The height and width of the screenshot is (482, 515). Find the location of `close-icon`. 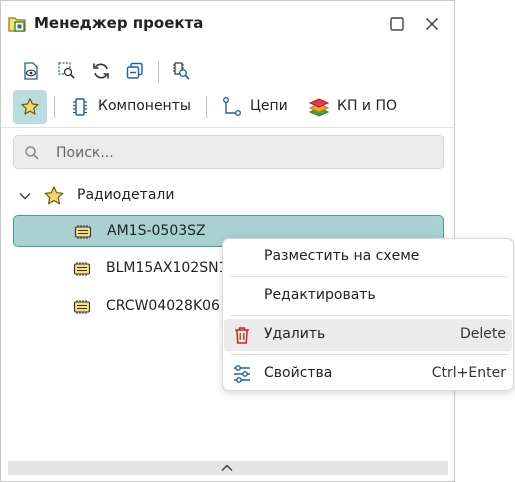

close-icon is located at coordinates (432, 24).